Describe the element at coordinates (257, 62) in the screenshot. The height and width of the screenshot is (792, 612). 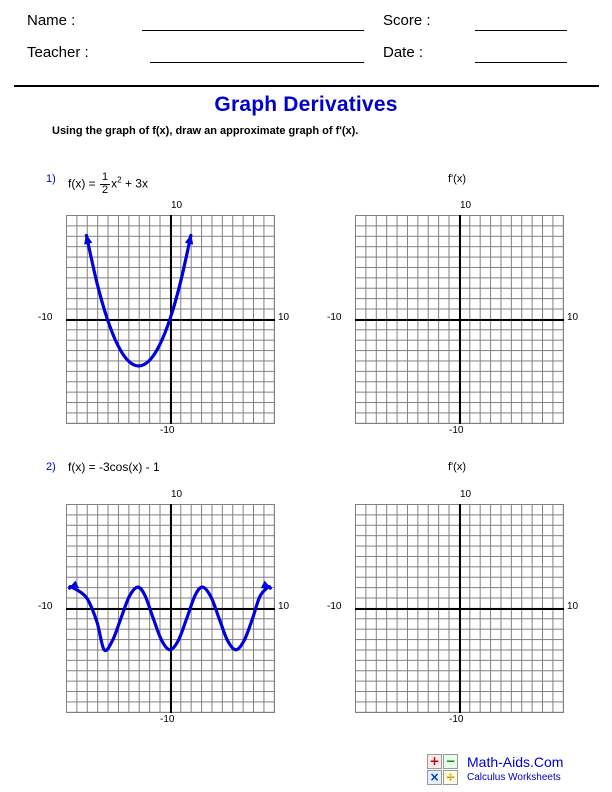
I see `teacher-input-line` at that location.